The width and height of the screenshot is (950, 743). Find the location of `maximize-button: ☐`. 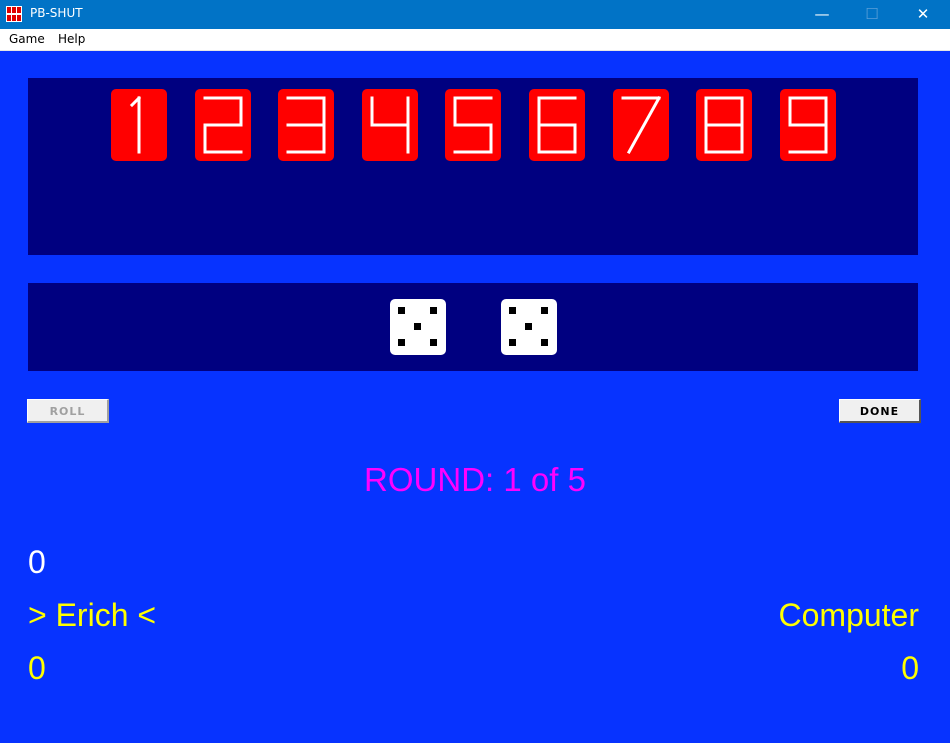

maximize-button: ☐ is located at coordinates (872, 14).